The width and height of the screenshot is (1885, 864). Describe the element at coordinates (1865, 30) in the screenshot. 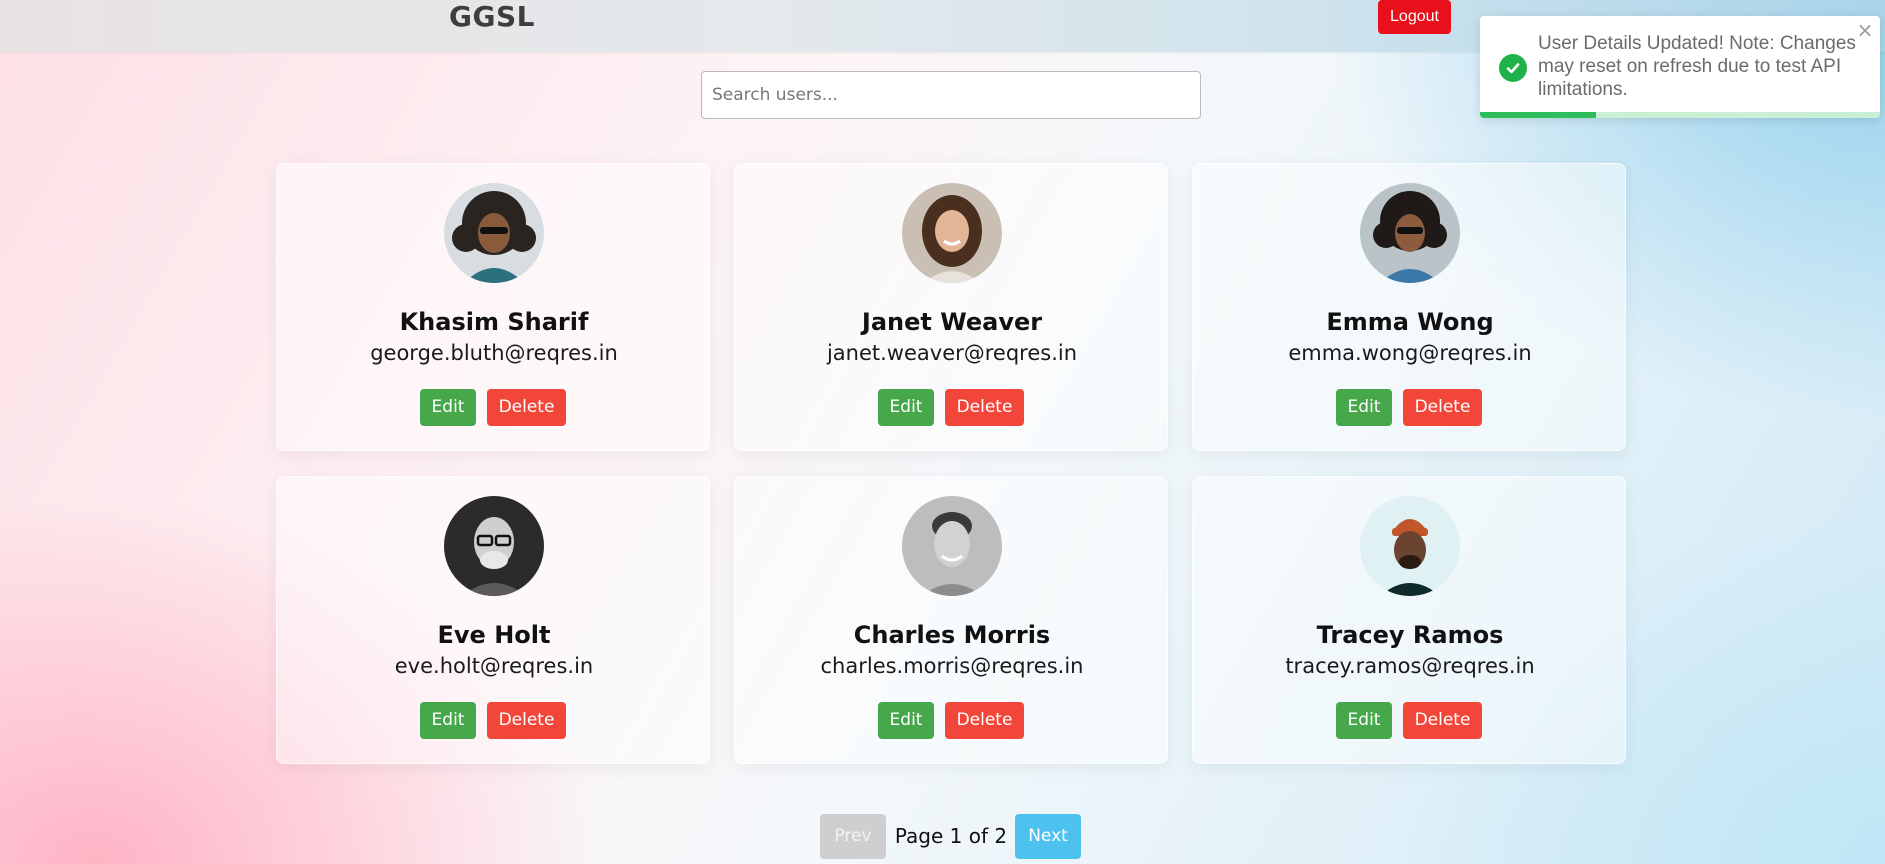

I see `close-icon: ×` at that location.